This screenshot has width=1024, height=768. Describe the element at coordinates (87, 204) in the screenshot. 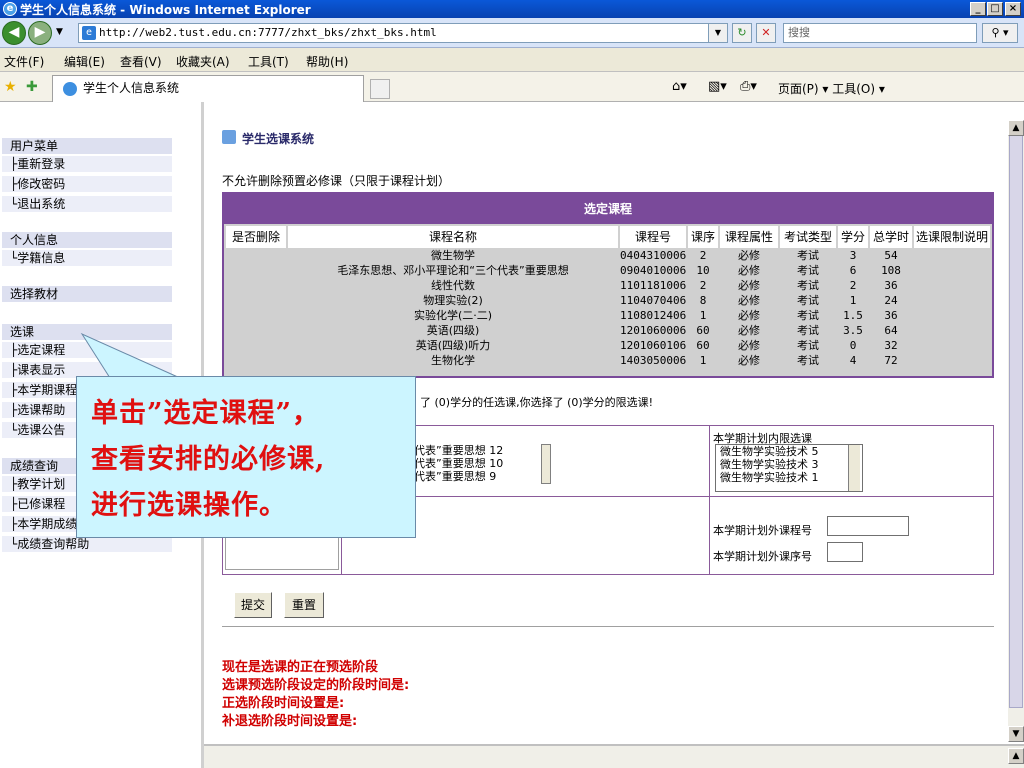

I see `sidebar-item-logout: └退出系统` at that location.